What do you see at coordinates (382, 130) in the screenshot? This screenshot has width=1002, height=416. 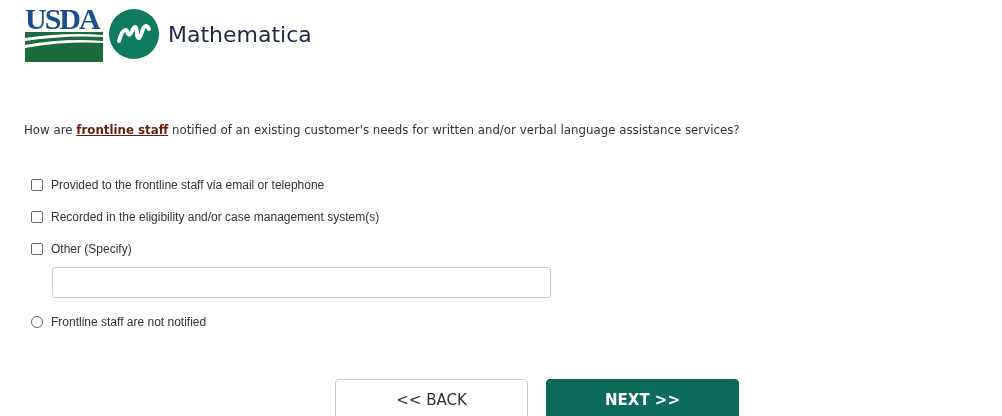 I see `question-text: How are frontline staff notified of an existing customer's needs for written and/or verbal language assistance services?` at bounding box center [382, 130].